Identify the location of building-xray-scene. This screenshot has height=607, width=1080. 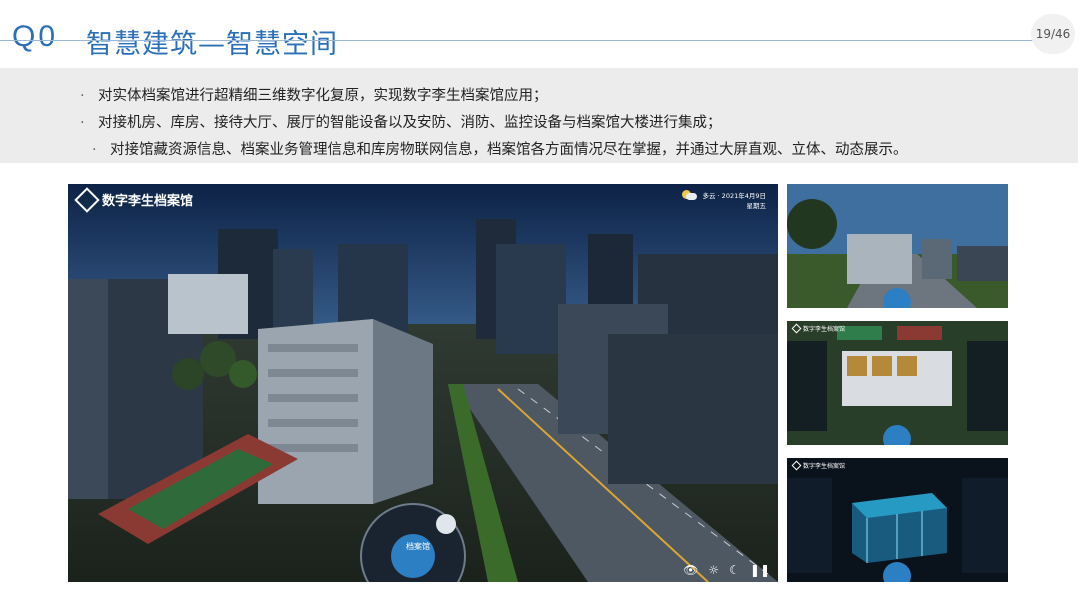
(897, 520).